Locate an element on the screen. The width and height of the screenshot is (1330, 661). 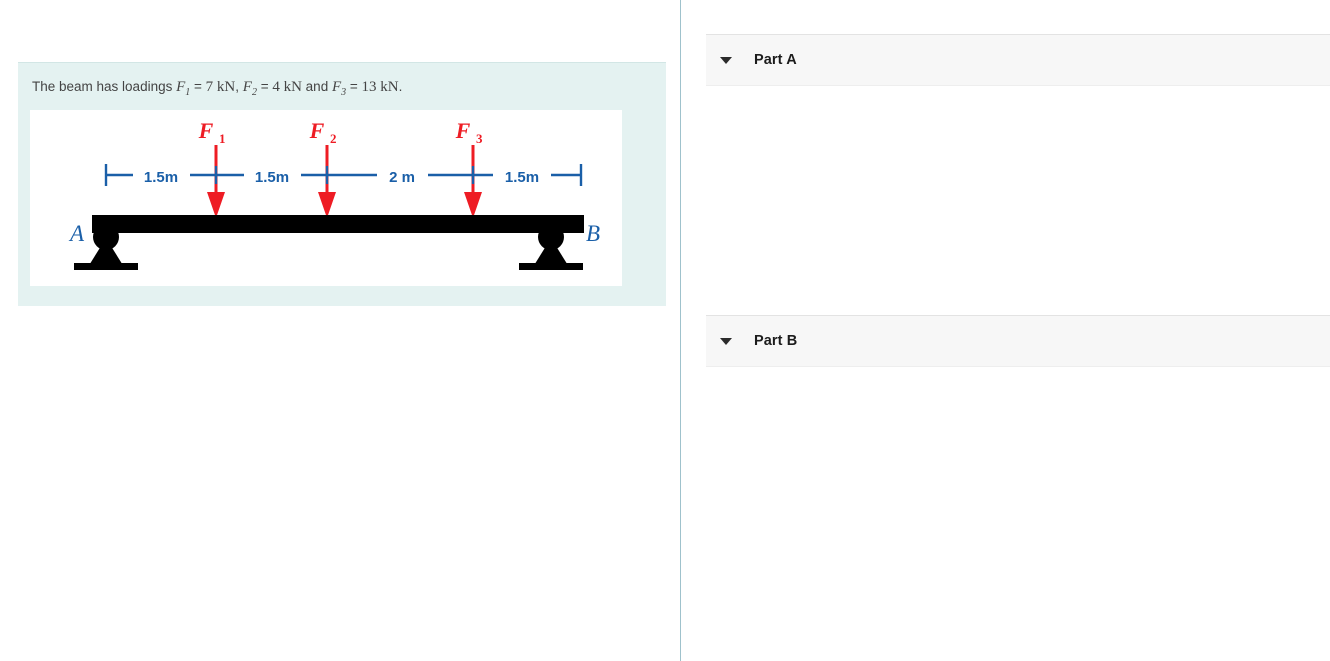
dimension-label-3: 2 m is located at coordinates (402, 177).